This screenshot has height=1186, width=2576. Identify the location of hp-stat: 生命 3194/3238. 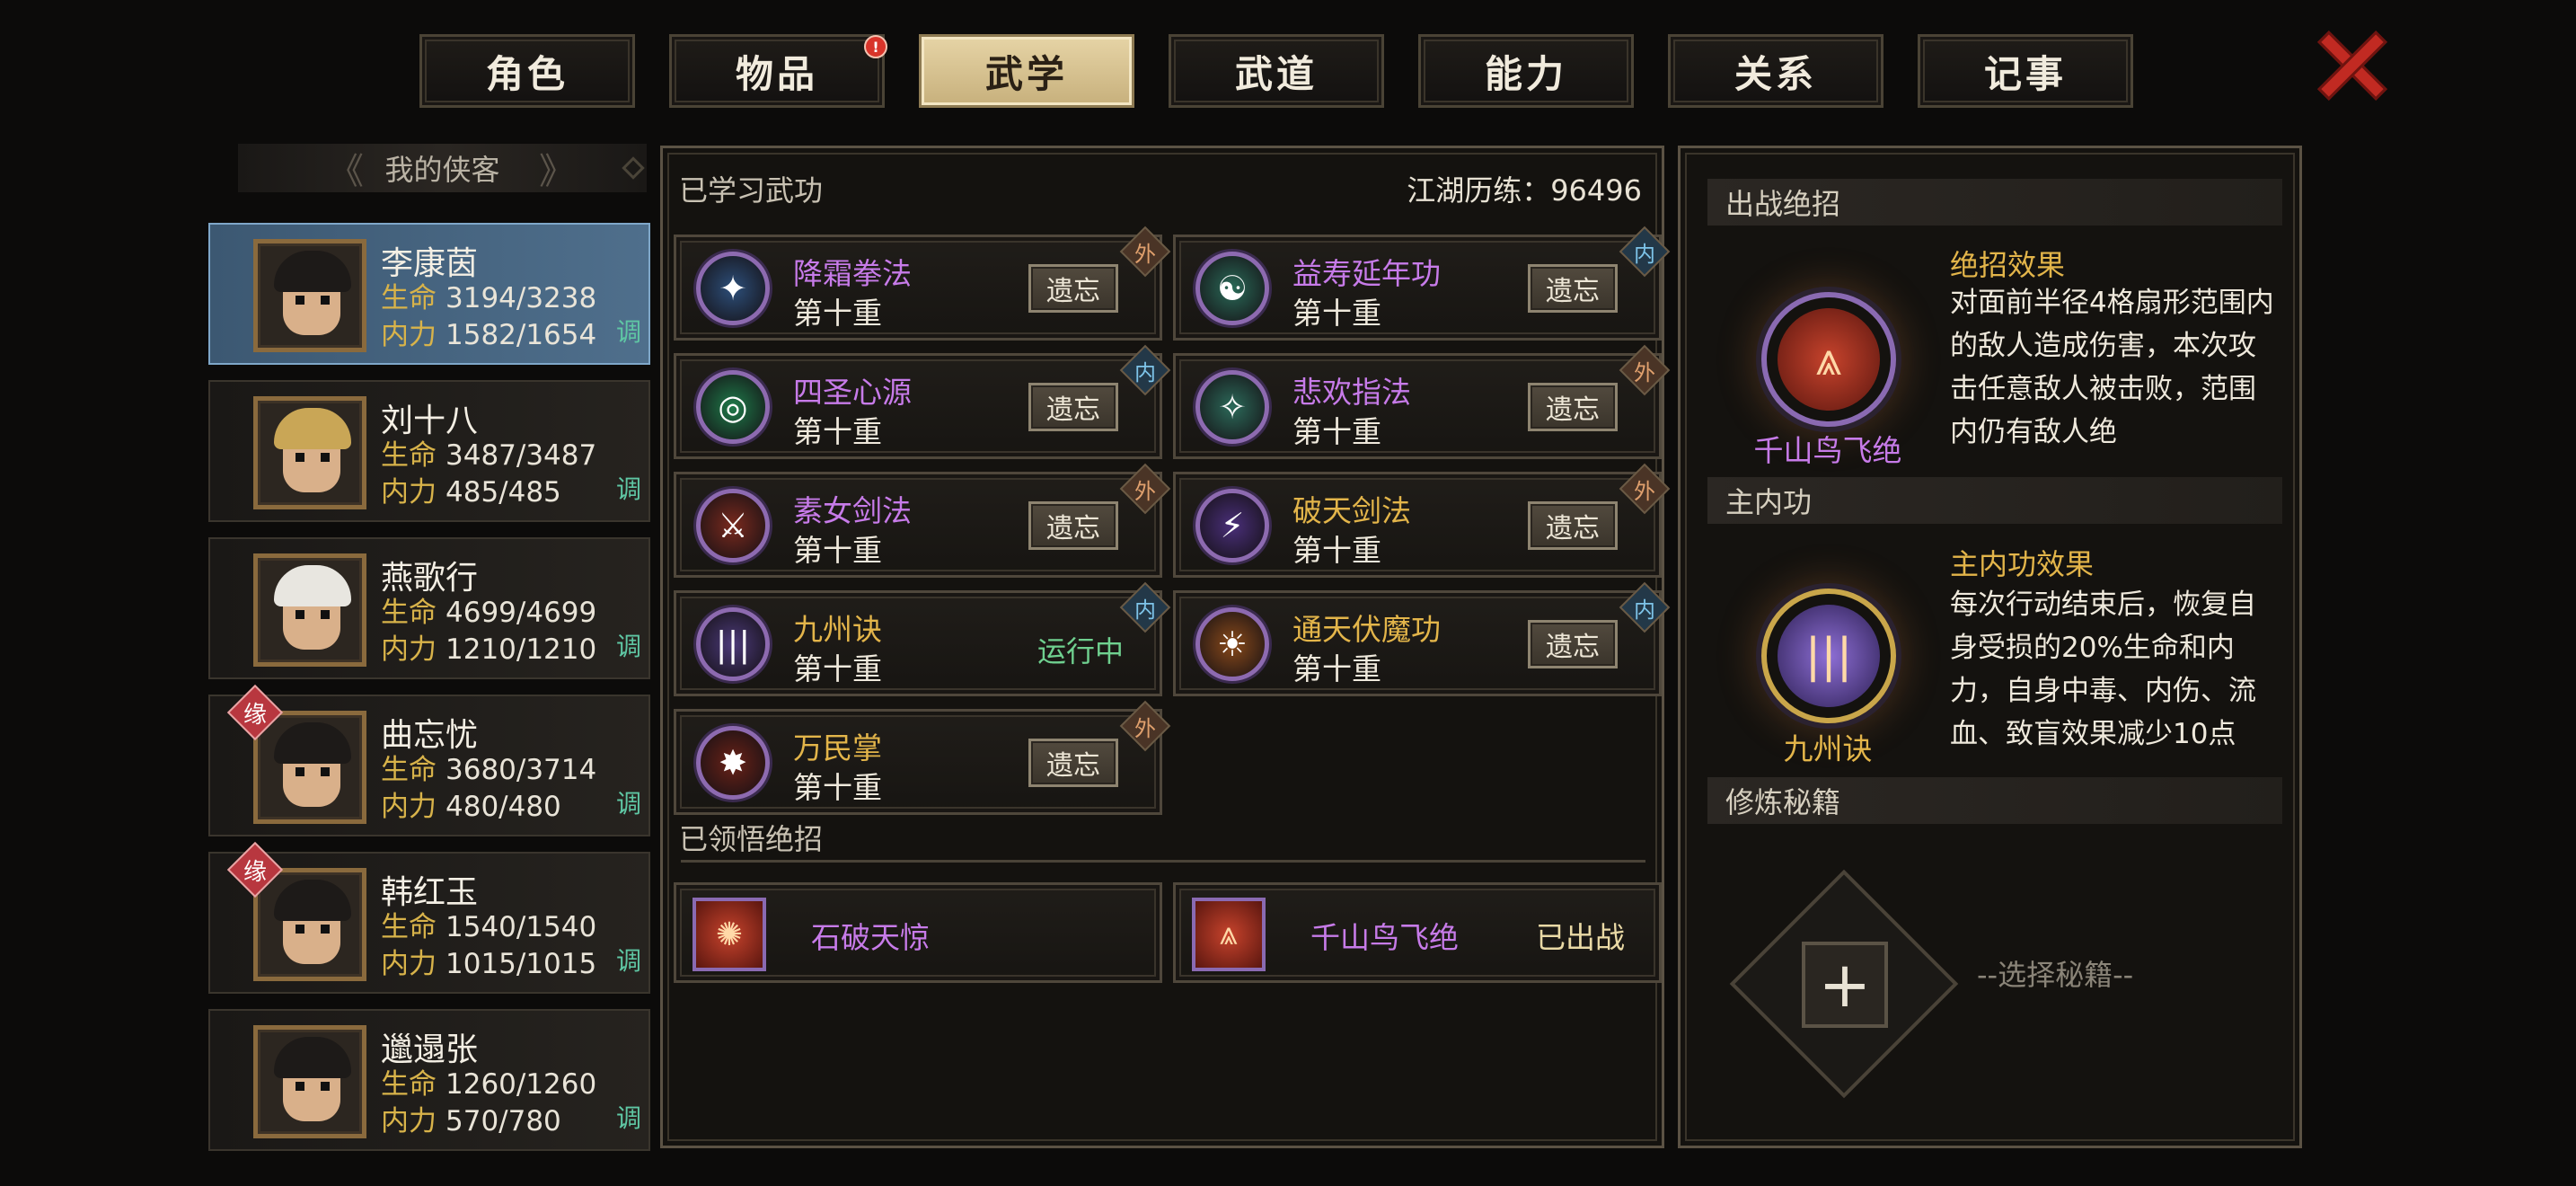
(489, 298).